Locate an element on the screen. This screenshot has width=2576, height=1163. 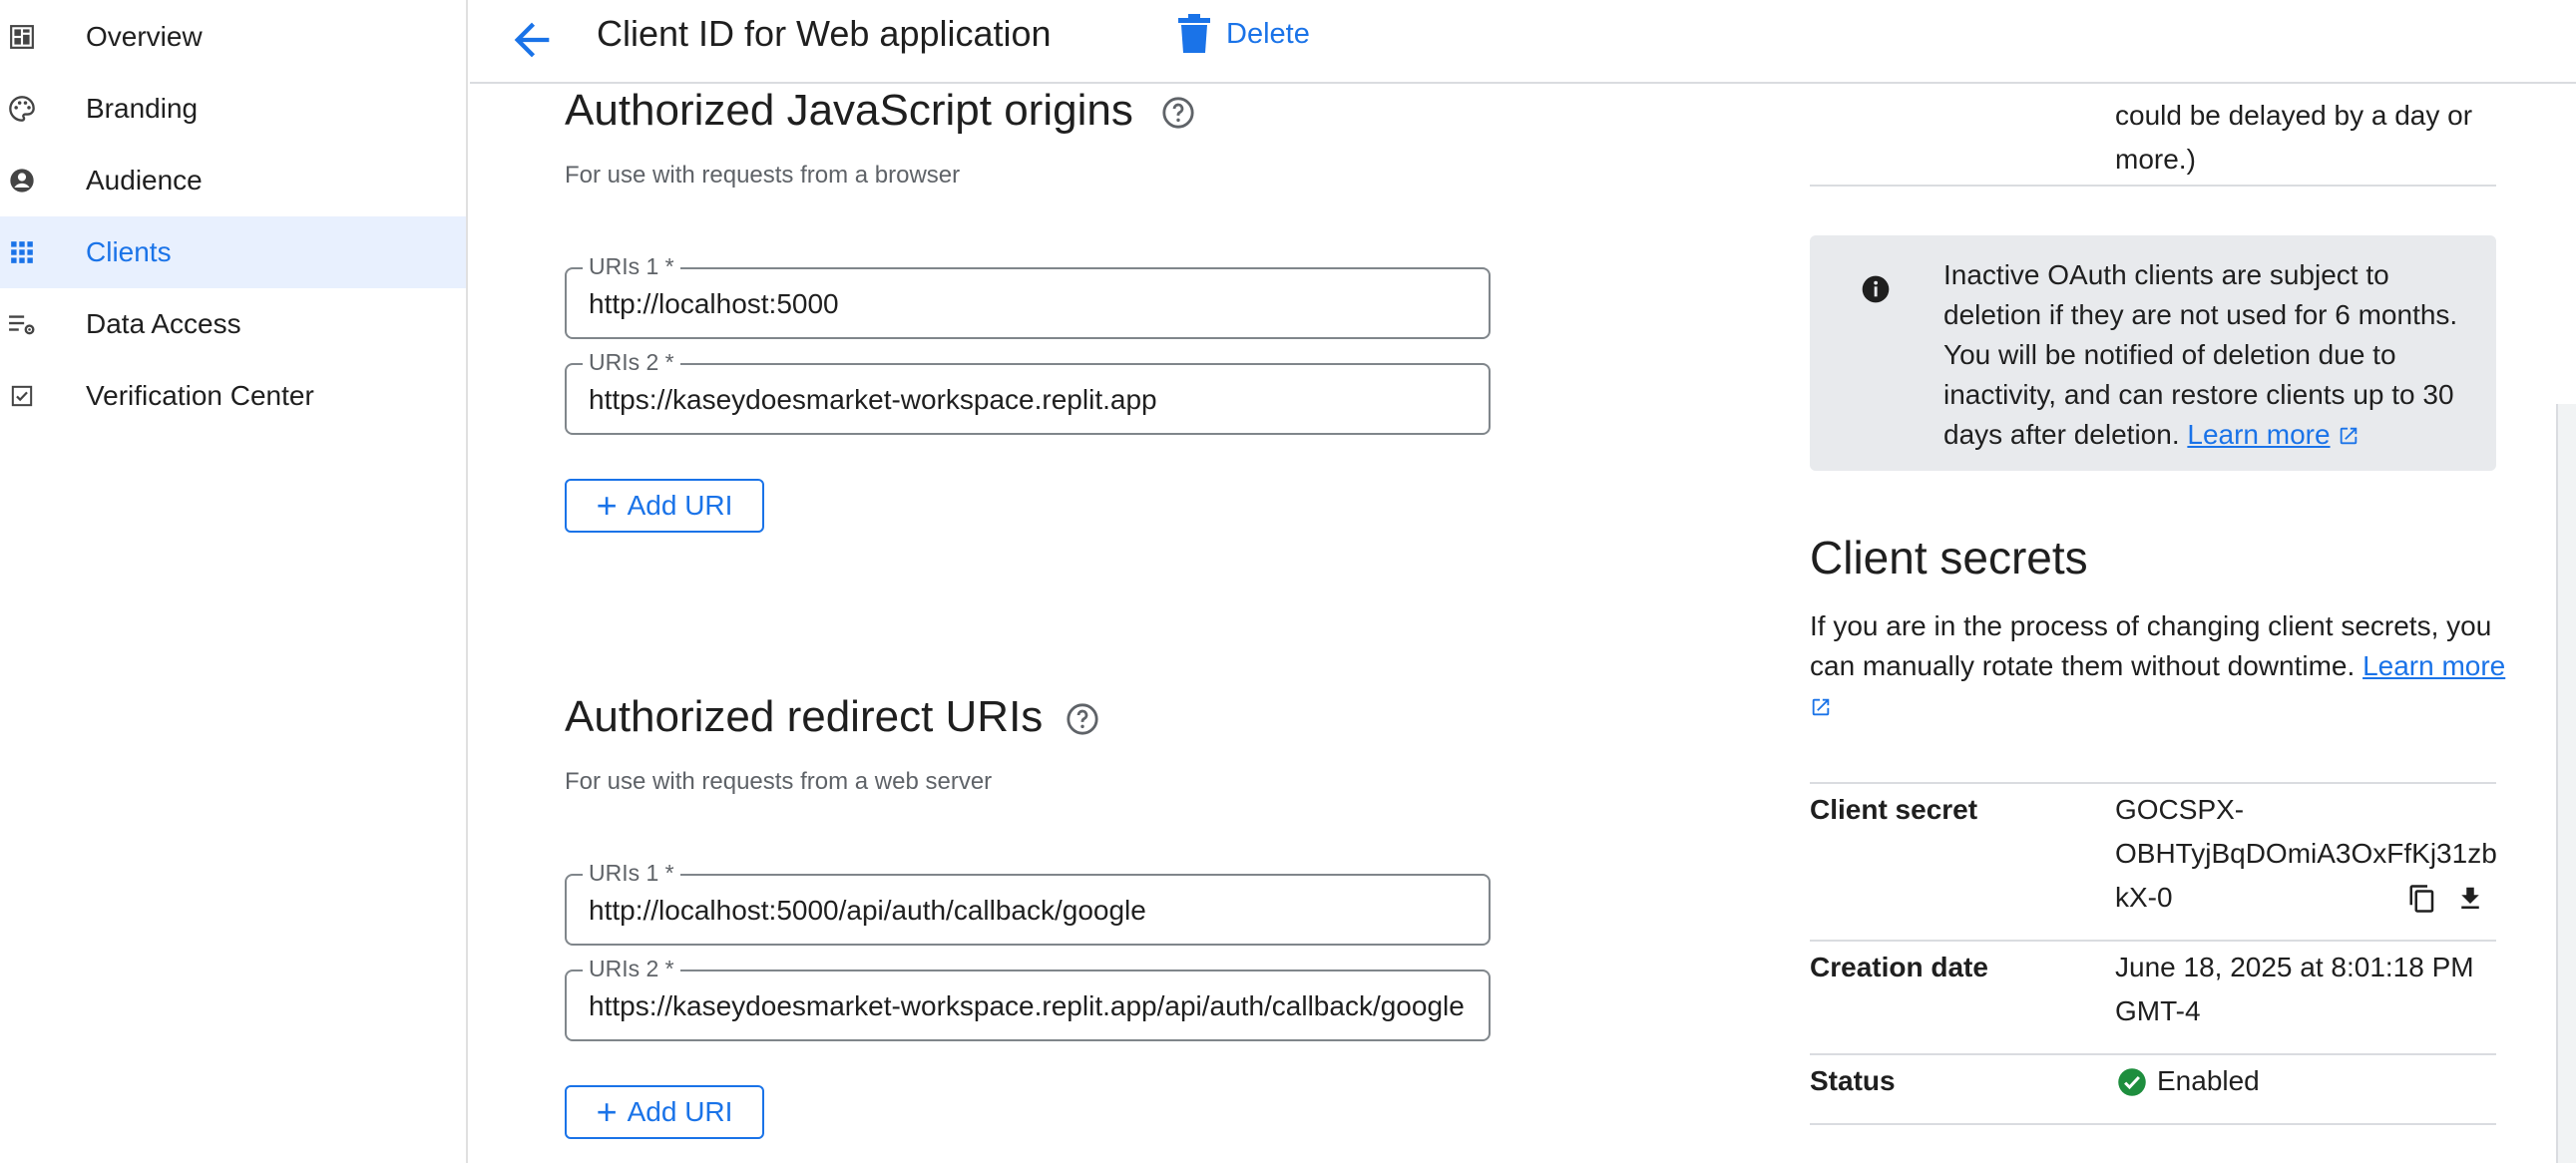
sidebar-item-branding: Branding is located at coordinates (233, 109).